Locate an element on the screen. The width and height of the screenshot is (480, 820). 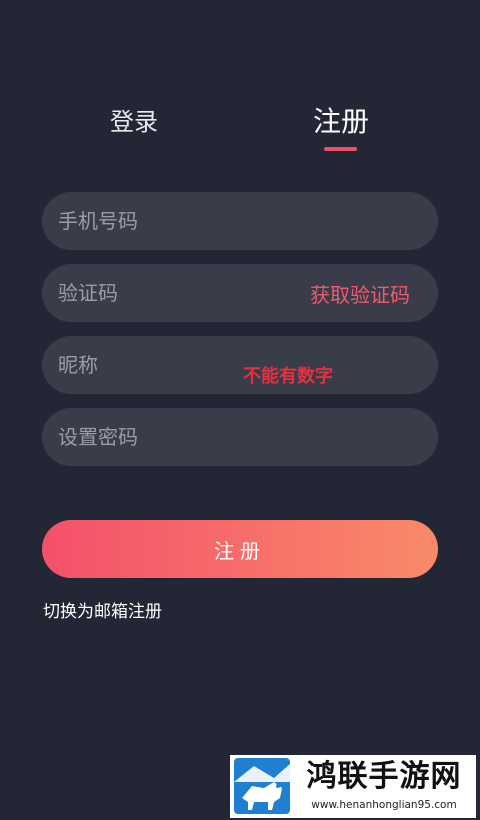
site-logo-icon is located at coordinates (262, 786).